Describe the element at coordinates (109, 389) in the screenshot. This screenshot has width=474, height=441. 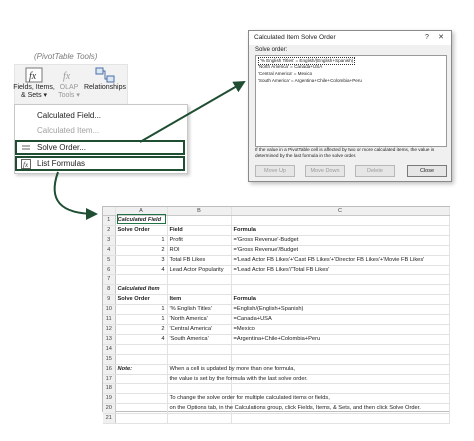
I see `row-number: 18` at that location.